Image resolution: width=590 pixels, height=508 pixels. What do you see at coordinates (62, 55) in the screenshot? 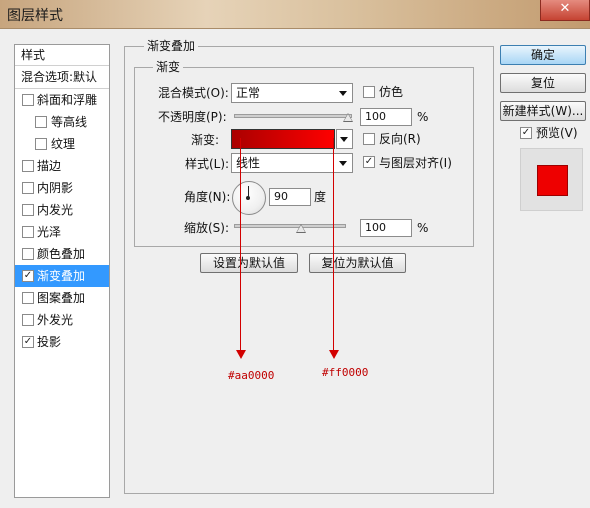
I see `styles-header: 样式` at bounding box center [62, 55].